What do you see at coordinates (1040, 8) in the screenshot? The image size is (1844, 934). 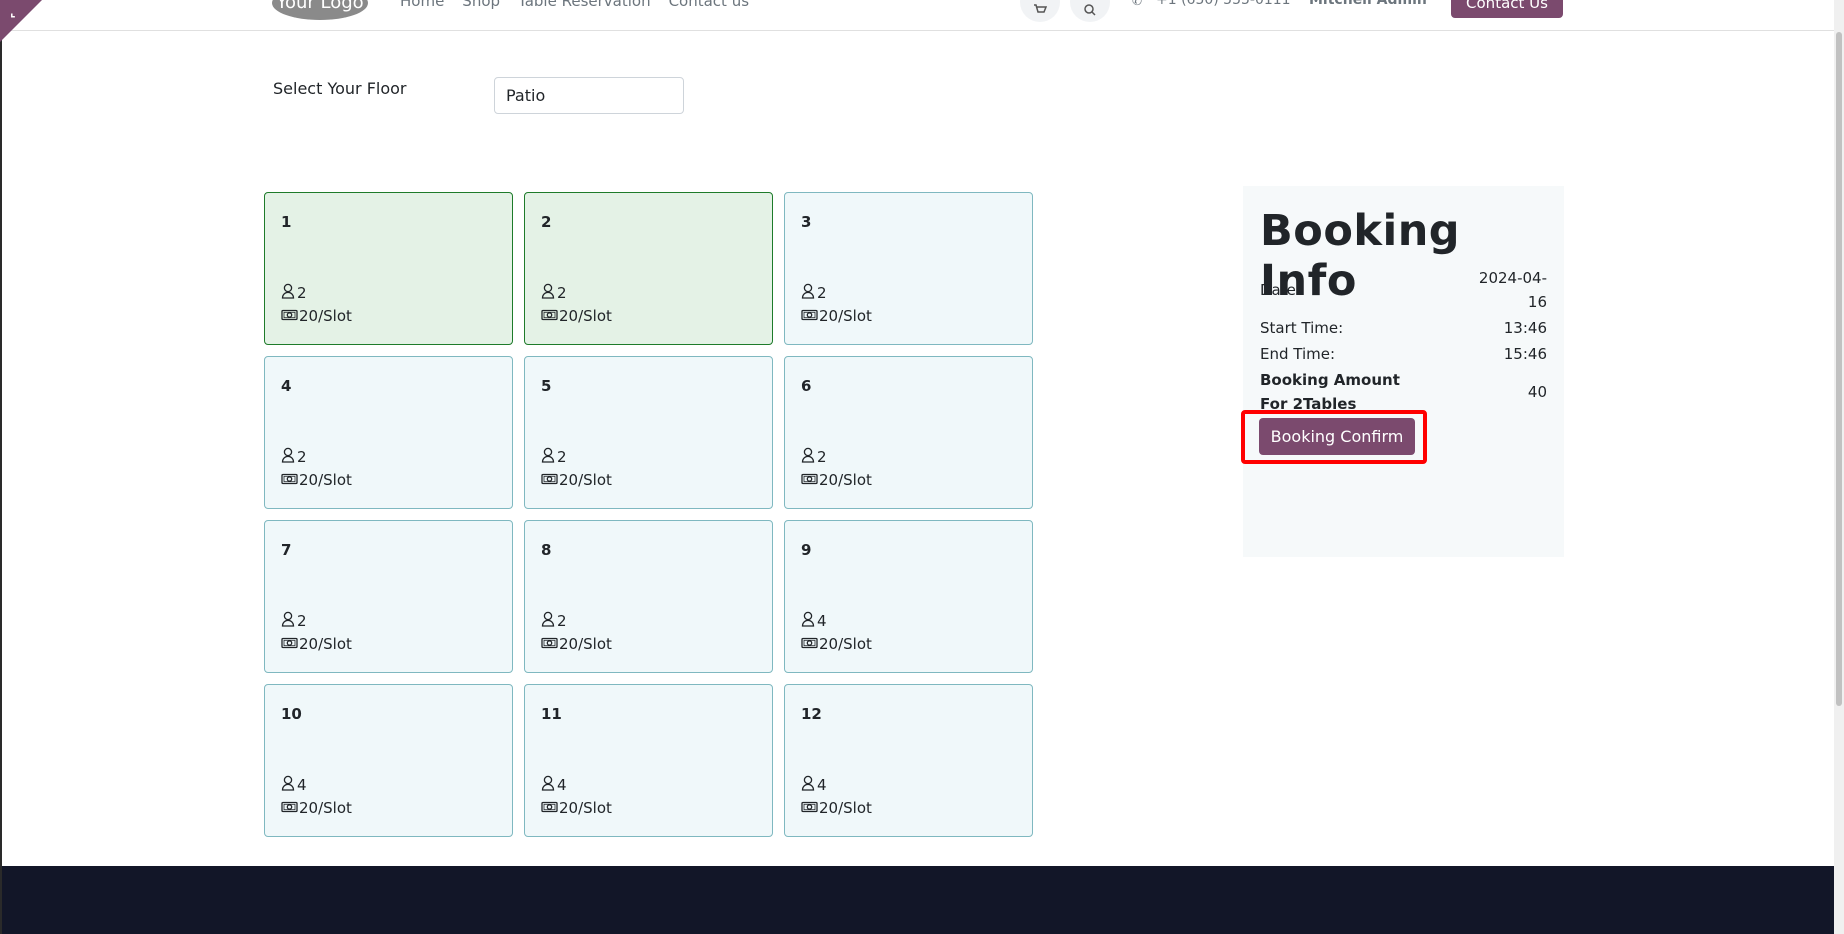 I see `cart-icon` at bounding box center [1040, 8].